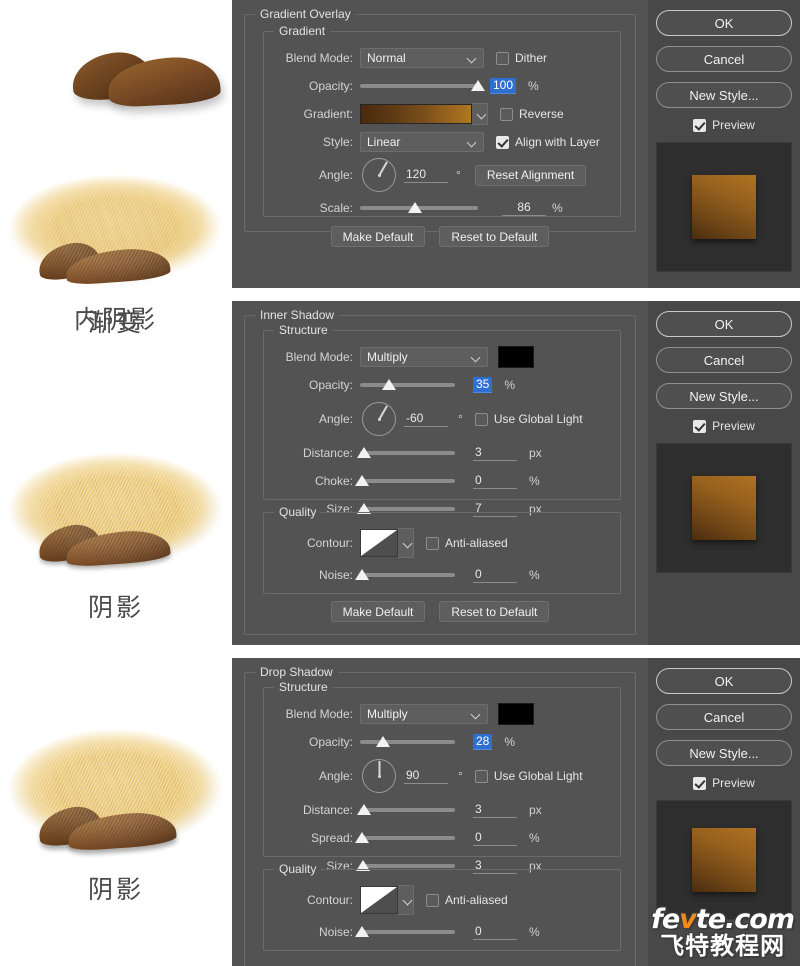  What do you see at coordinates (426, 175) in the screenshot?
I see `angle-value: 120` at bounding box center [426, 175].